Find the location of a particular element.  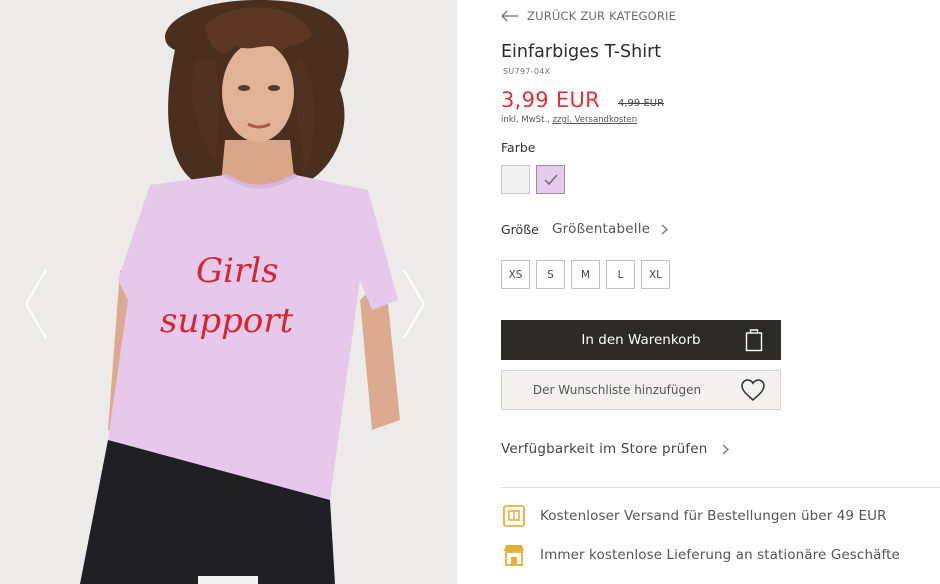

color-swatch-pink is located at coordinates (550, 179).